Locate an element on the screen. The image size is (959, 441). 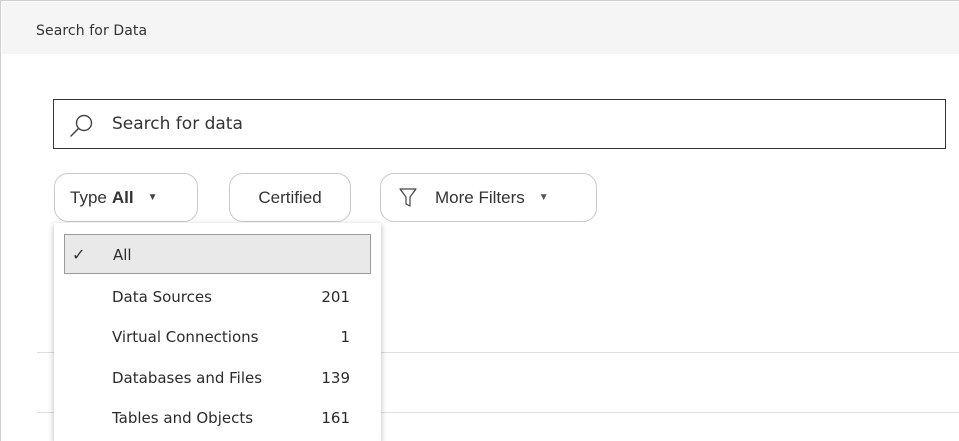
menu-item-data-sources: Data Sources 201 is located at coordinates (217, 297).